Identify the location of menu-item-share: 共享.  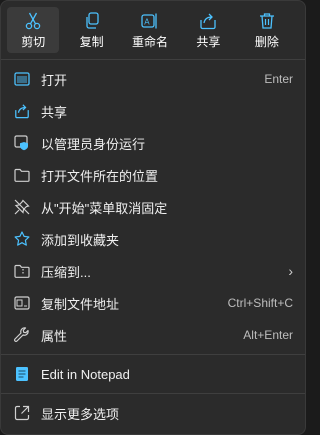
(153, 111).